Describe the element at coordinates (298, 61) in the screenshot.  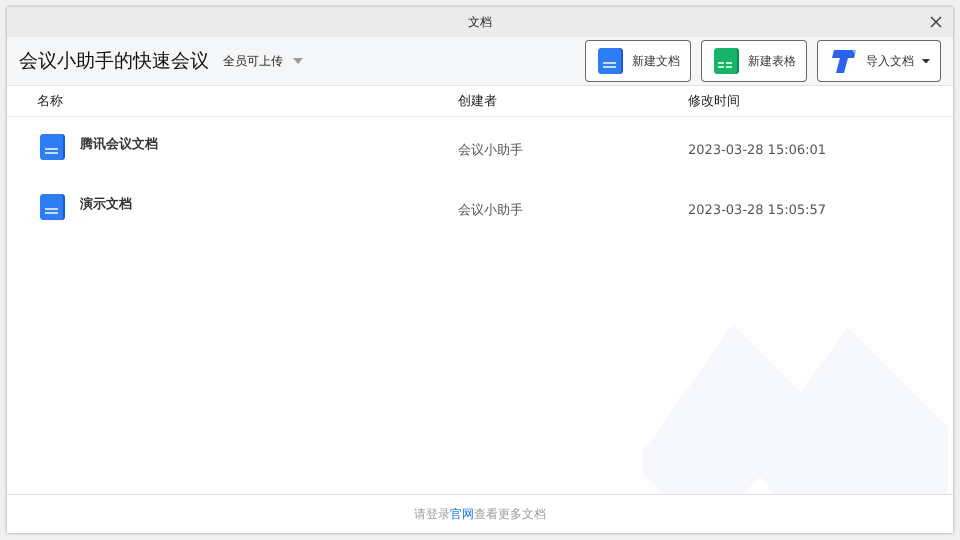
I see `caret-icon` at that location.